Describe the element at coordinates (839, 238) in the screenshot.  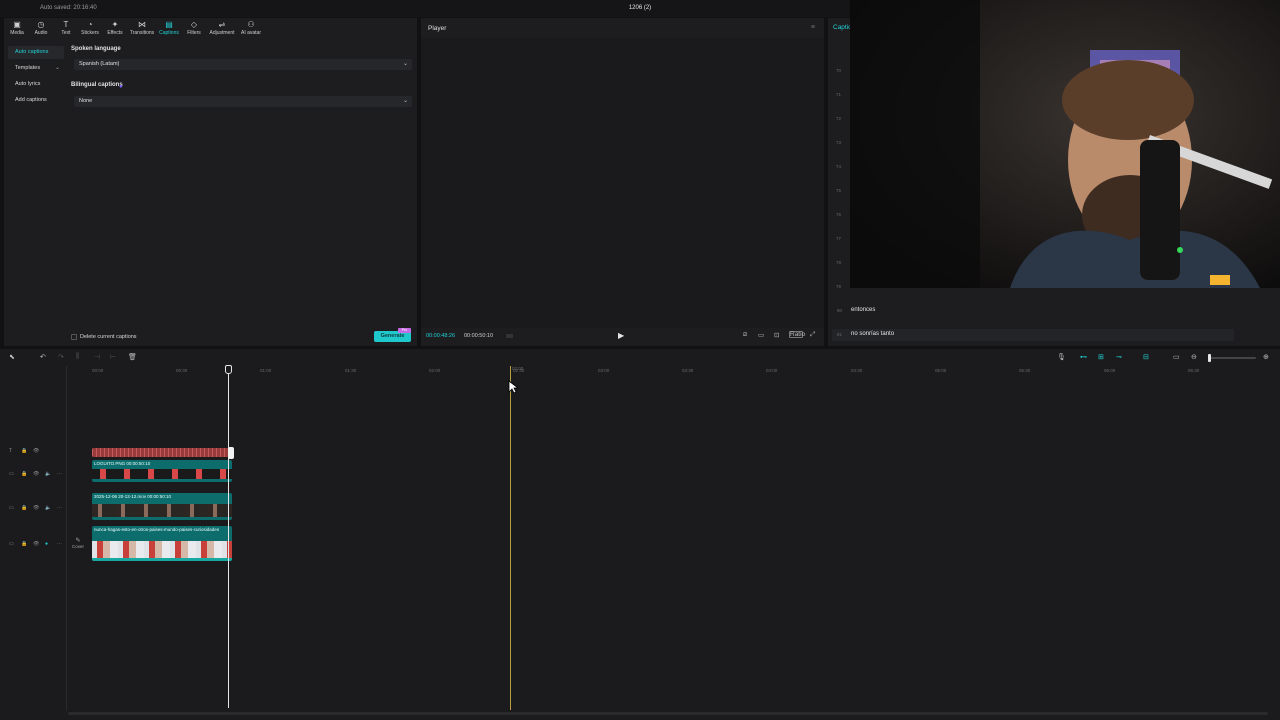
I see `caption-index: 77` at that location.